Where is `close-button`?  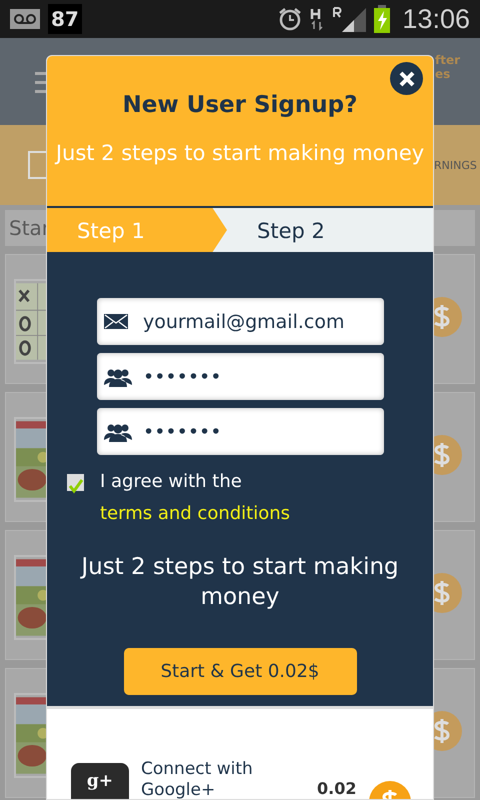 close-button is located at coordinates (406, 78).